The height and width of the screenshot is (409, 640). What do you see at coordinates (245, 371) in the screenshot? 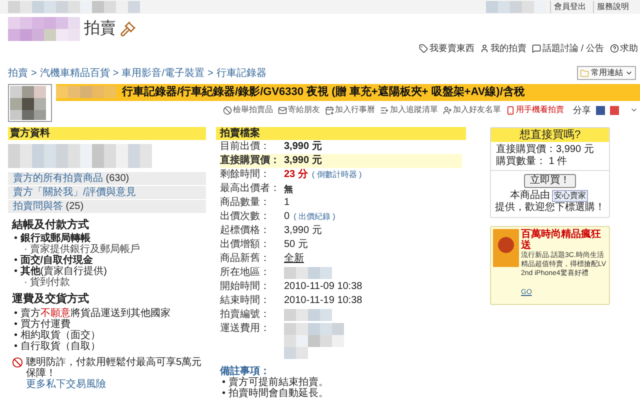
I see `notes-heading: 備註事項：` at bounding box center [245, 371].